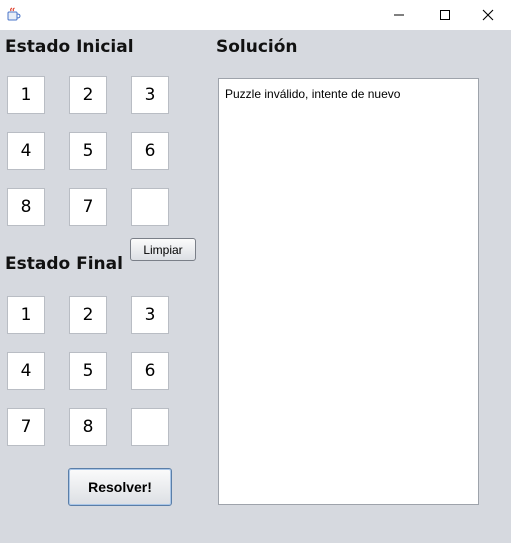 The image size is (511, 543). What do you see at coordinates (26, 151) in the screenshot?
I see `initial-cell-4: 4` at bounding box center [26, 151].